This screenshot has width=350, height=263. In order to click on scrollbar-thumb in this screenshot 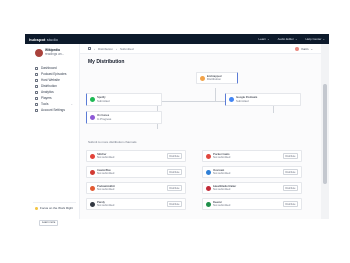, I will do `click(325, 134)`.